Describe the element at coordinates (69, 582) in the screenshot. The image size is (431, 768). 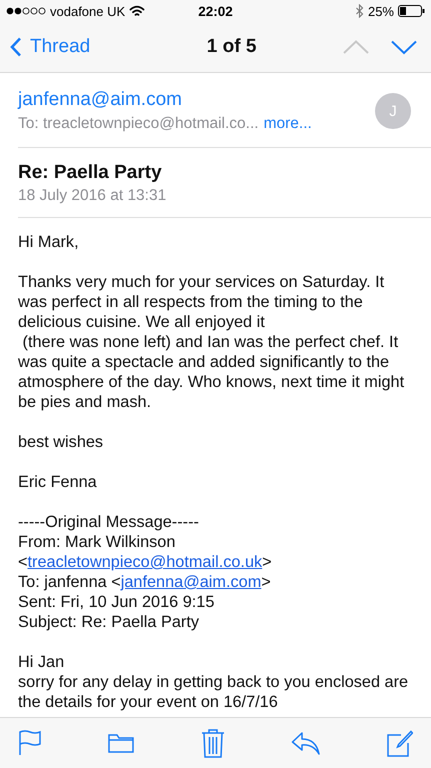
I see `body-text: To: janfenna <` at that location.